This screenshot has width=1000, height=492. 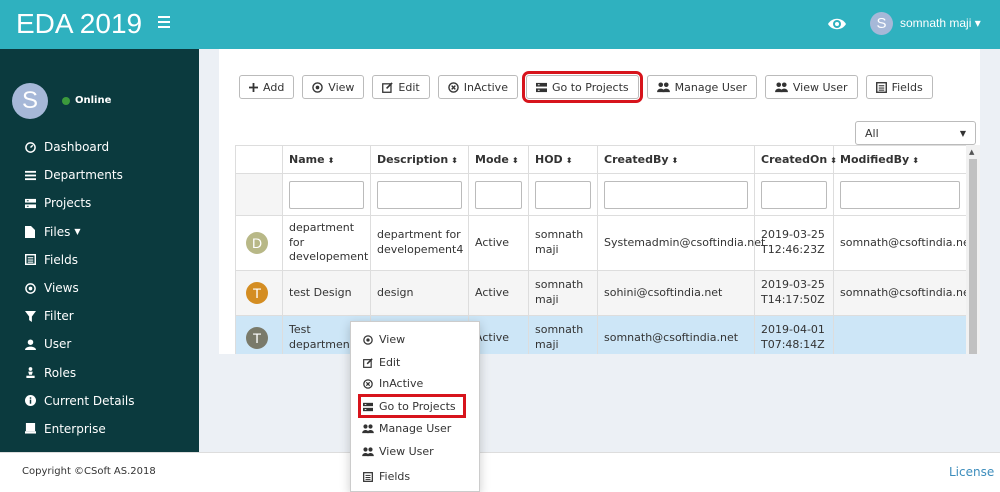 What do you see at coordinates (59, 316) in the screenshot?
I see `sidebar-item-label: Filter` at bounding box center [59, 316].